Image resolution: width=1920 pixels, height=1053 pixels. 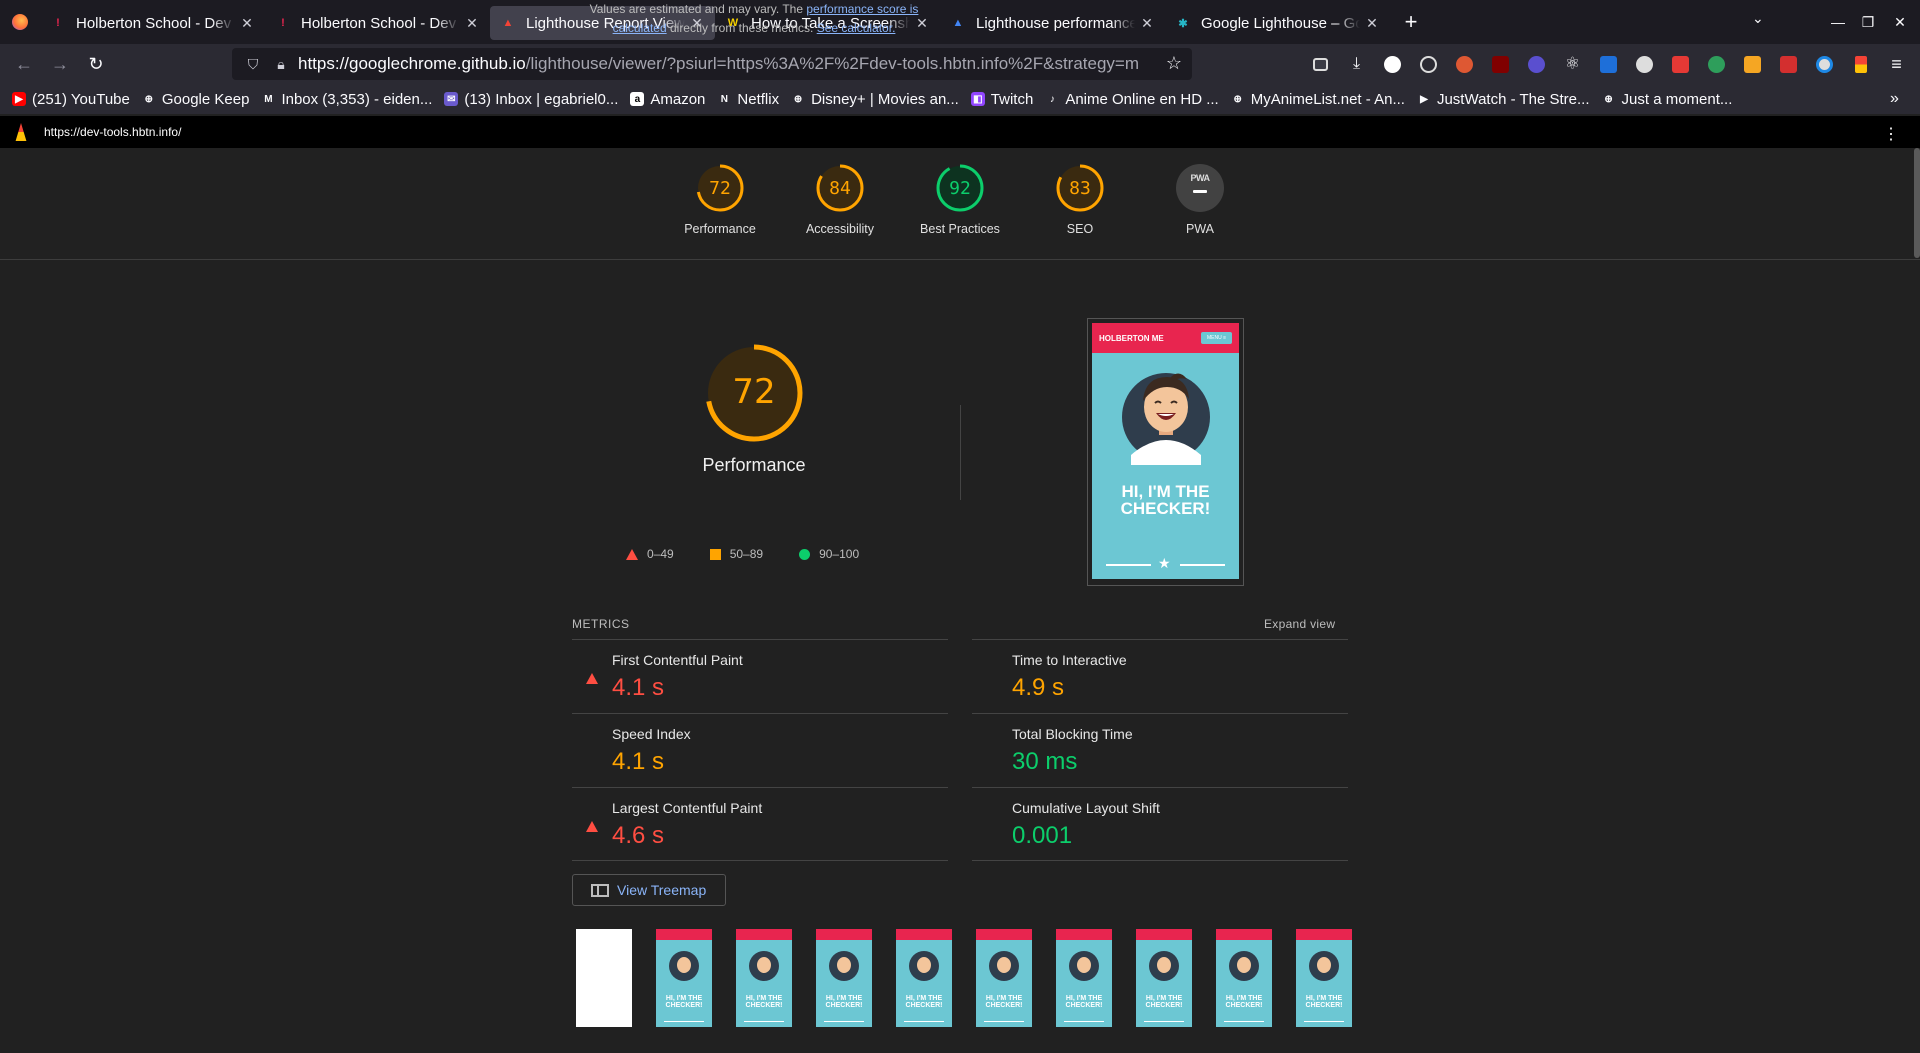 I want to click on gauge-accessibility: 84 Accessibility, so click(x=840, y=200).